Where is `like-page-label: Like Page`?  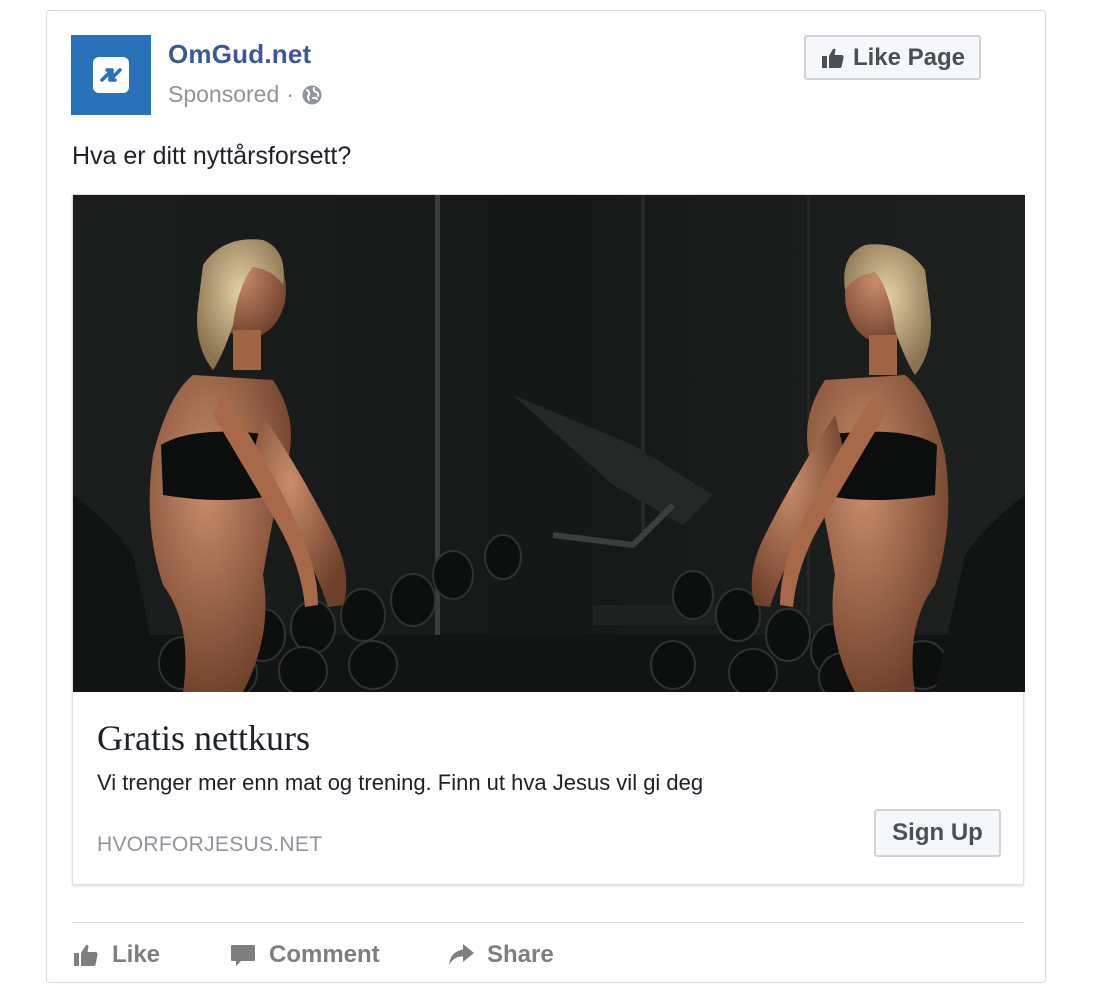
like-page-label: Like Page is located at coordinates (909, 57).